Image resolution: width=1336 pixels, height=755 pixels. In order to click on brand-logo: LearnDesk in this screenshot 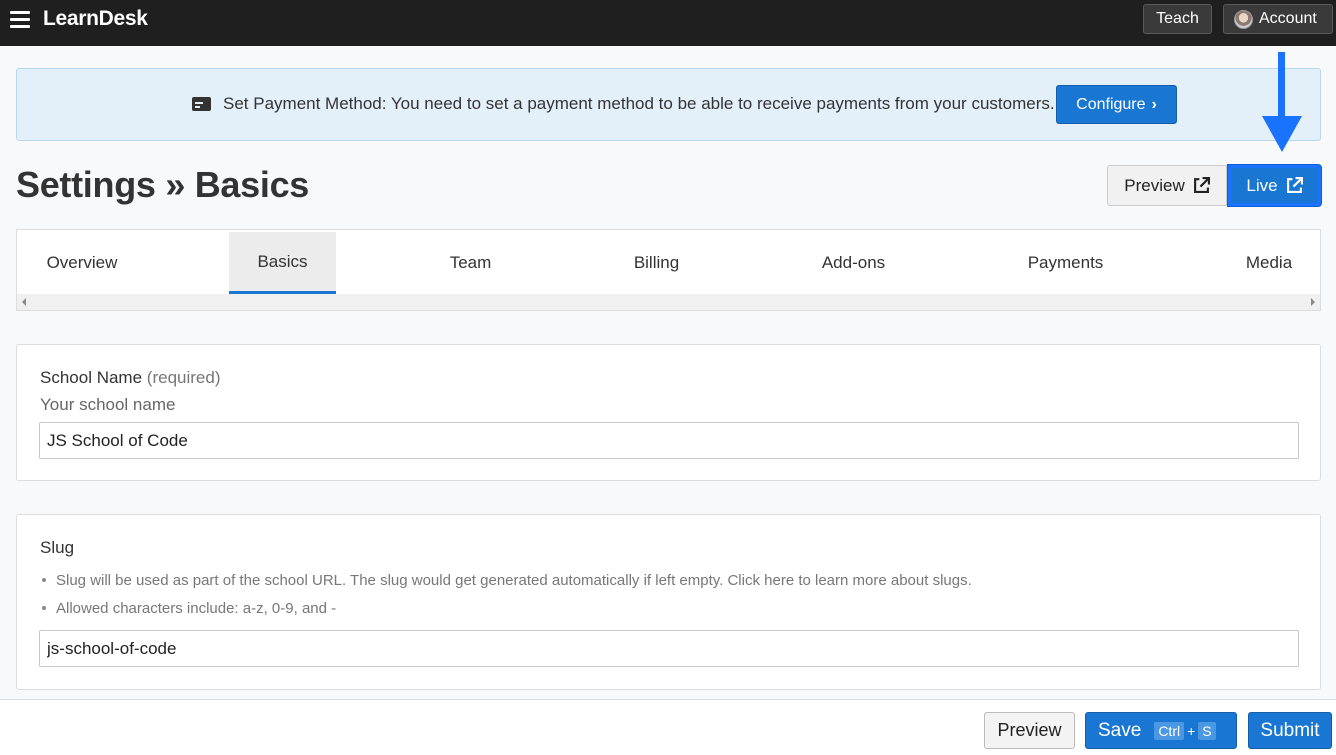, I will do `click(95, 19)`.